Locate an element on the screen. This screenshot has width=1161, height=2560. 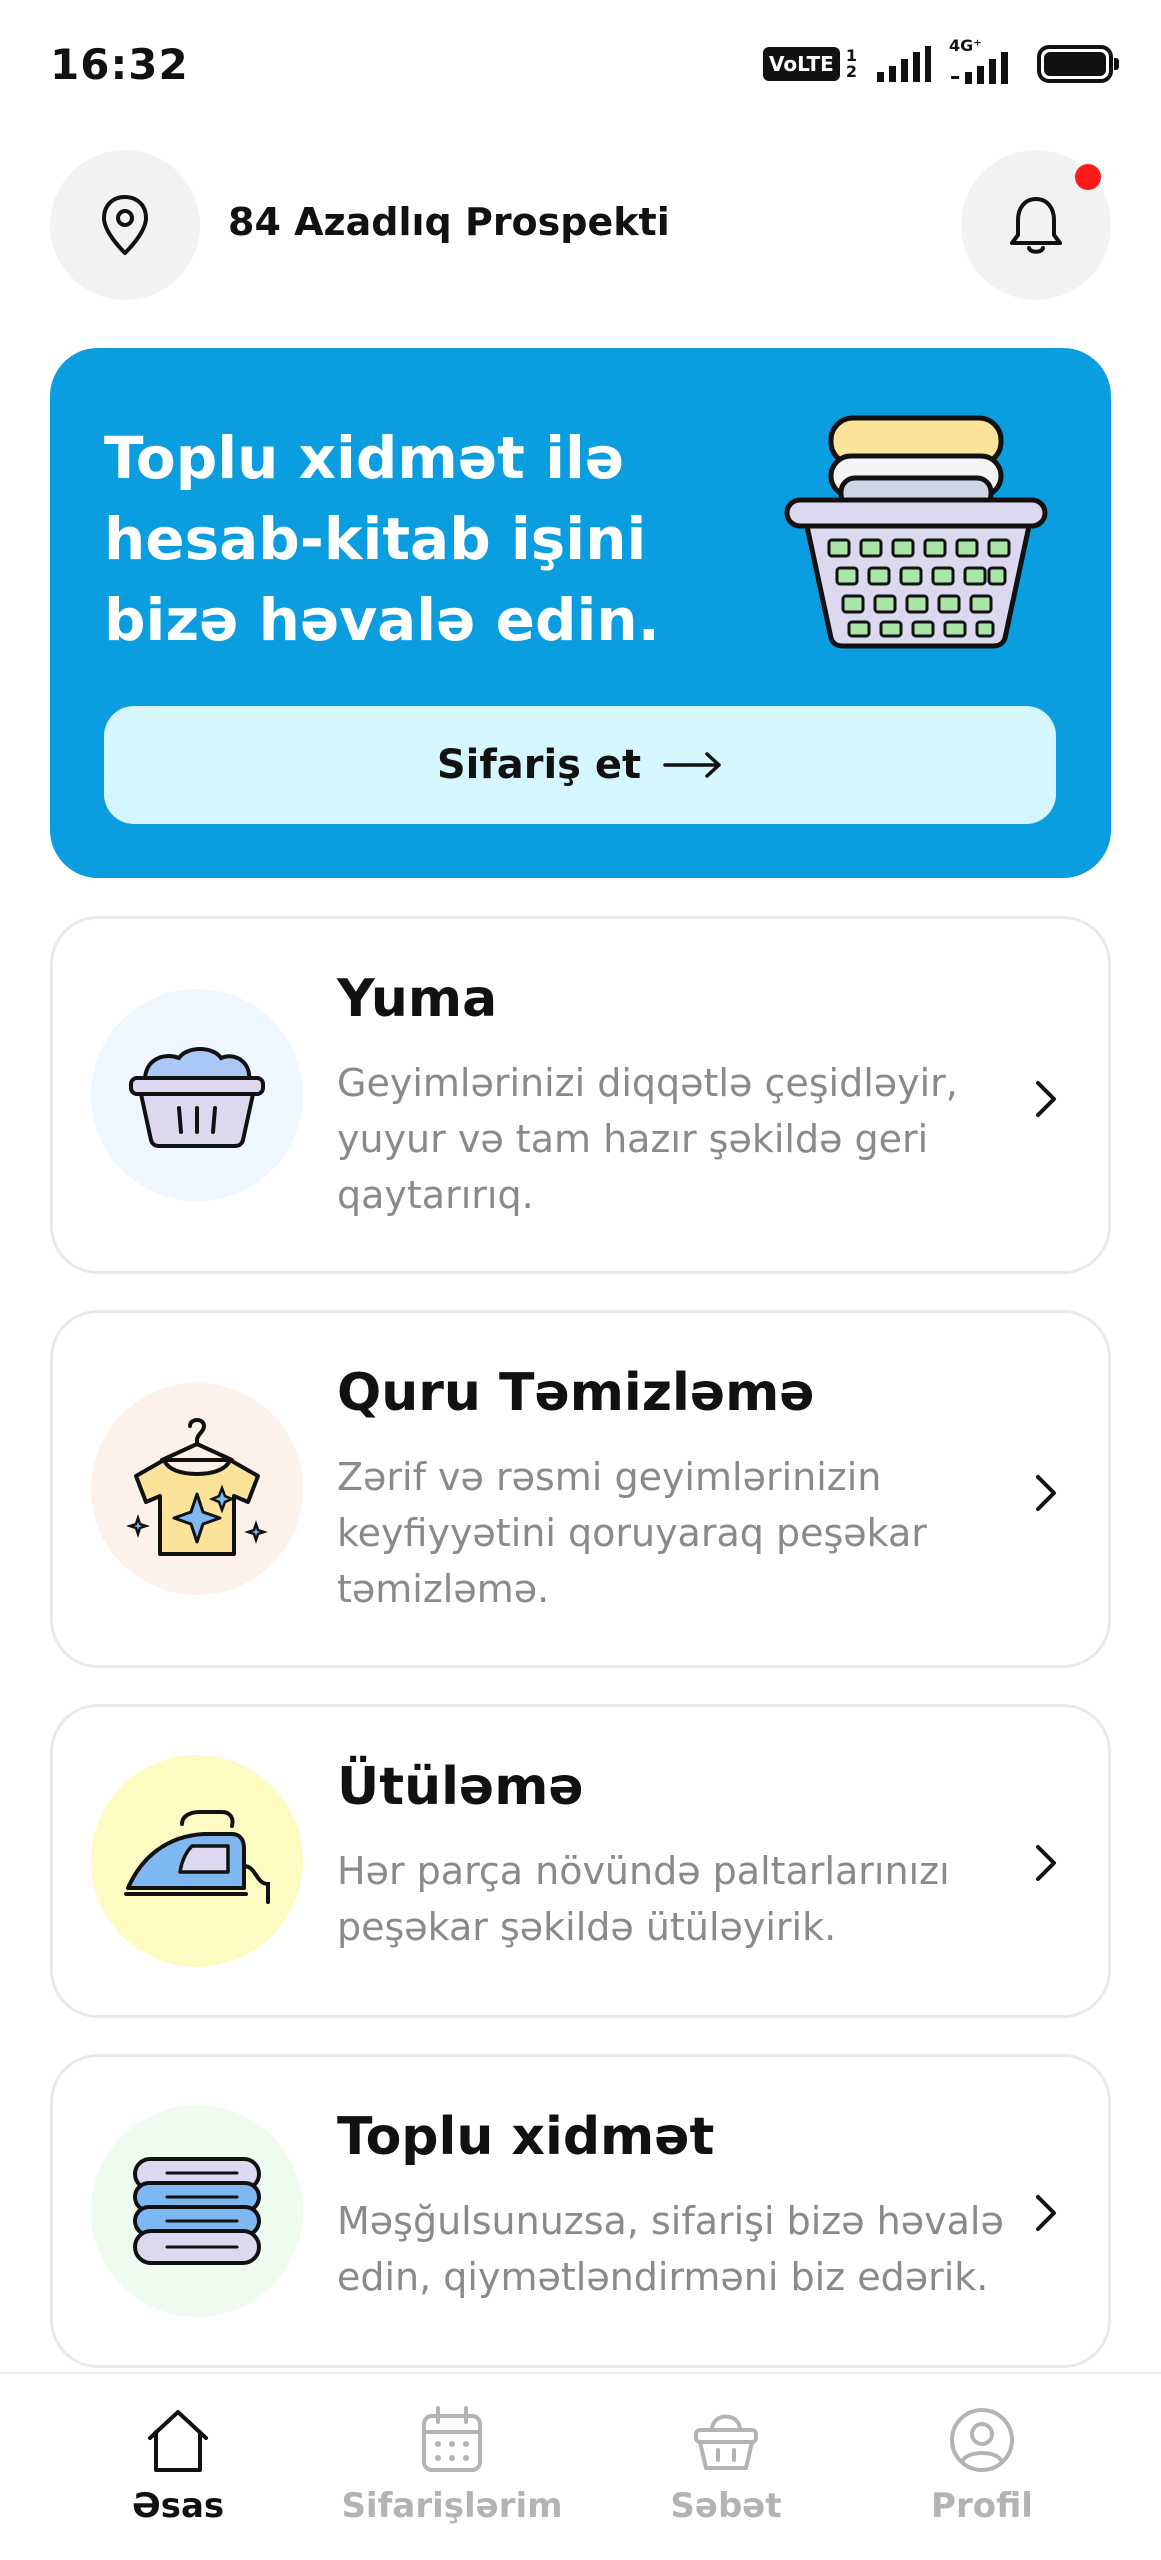
nav-label: Əsas is located at coordinates (178, 2506).